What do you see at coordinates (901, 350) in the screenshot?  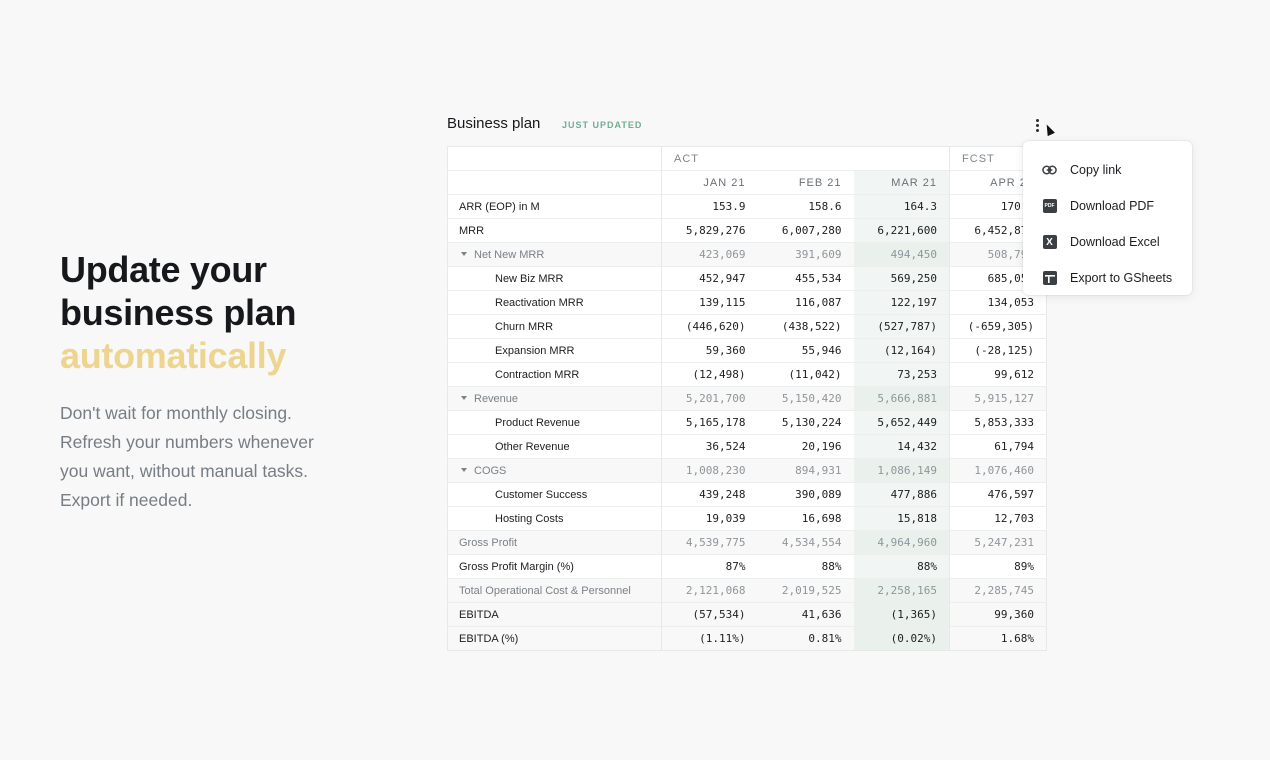 I see `table-cell: (12,164)` at bounding box center [901, 350].